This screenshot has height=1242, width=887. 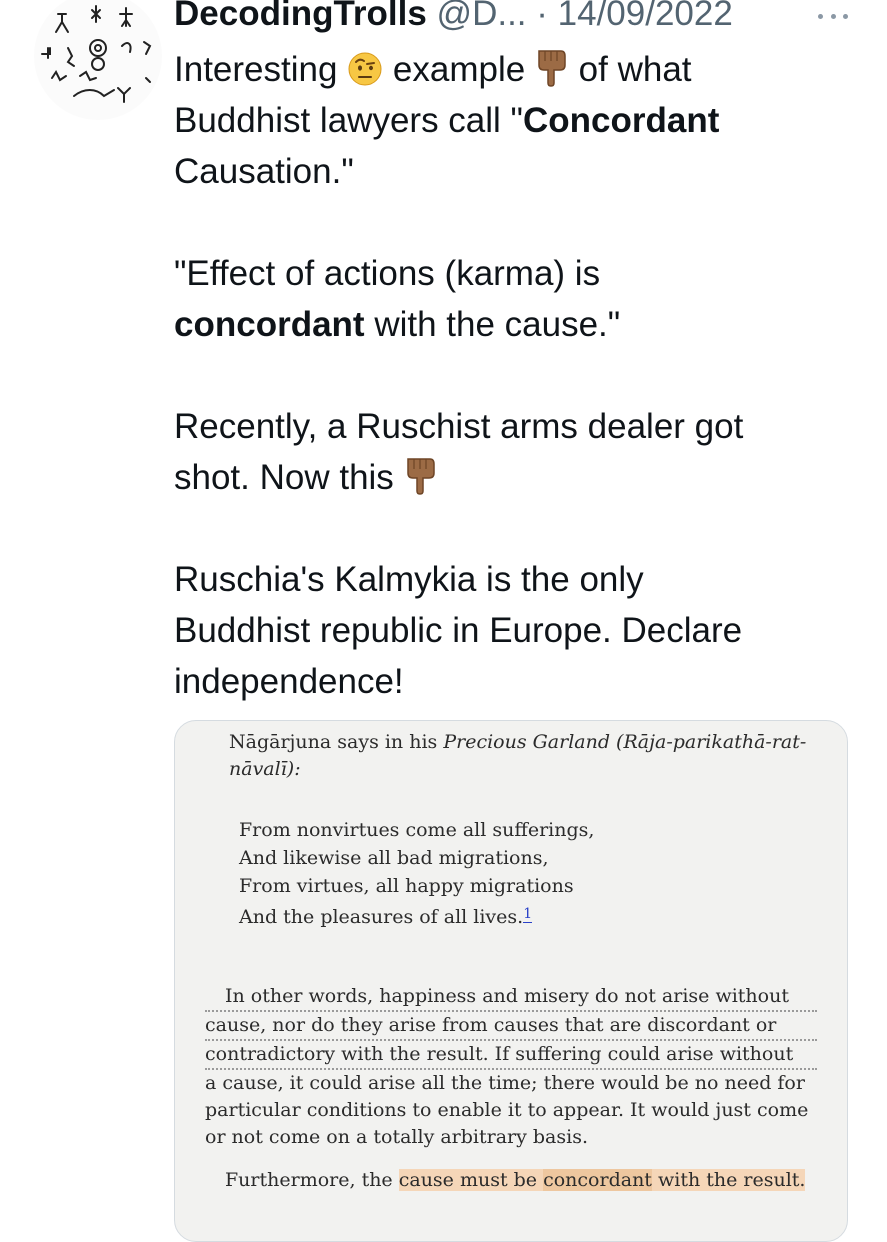 What do you see at coordinates (597, 1180) in the screenshot?
I see `highlighted-text: concordant` at bounding box center [597, 1180].